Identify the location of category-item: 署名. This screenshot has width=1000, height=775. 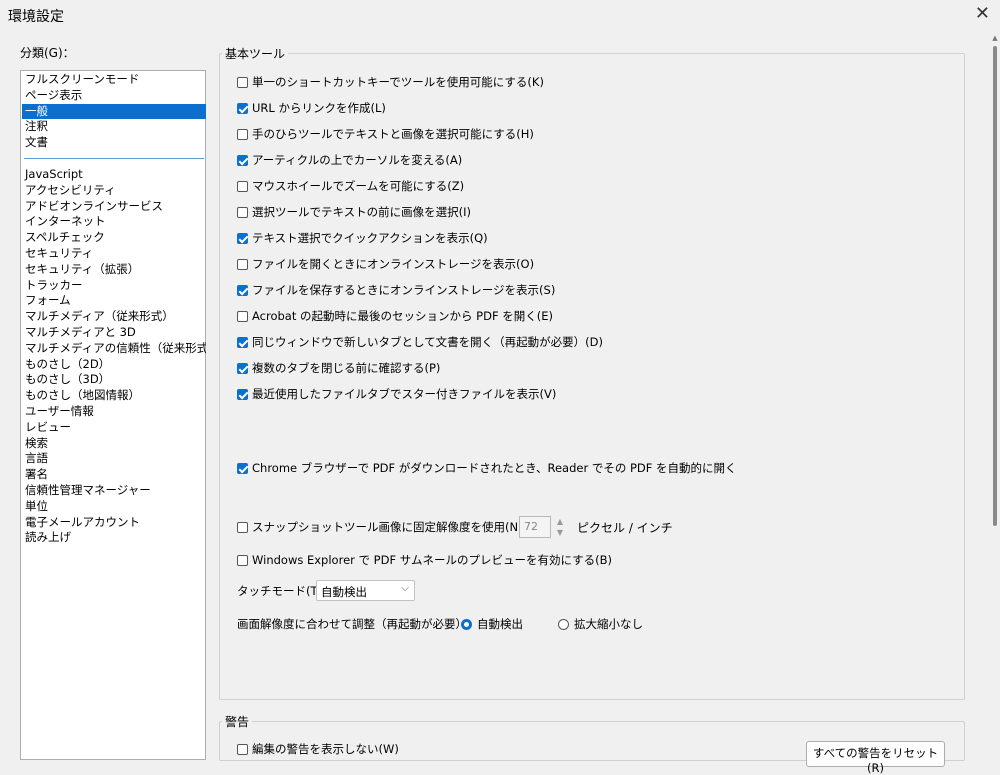
(114, 475).